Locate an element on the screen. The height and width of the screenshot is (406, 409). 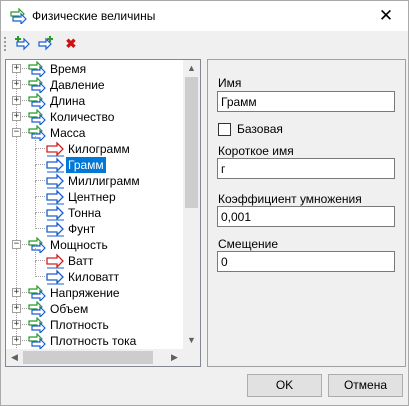
tree-item-label: Ватт is located at coordinates (81, 261).